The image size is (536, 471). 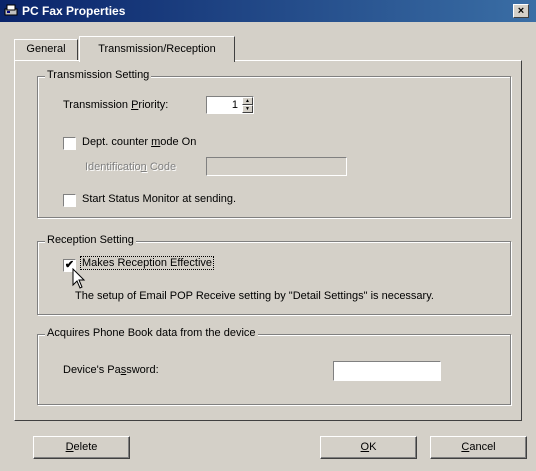 What do you see at coordinates (79, 278) in the screenshot?
I see `mouse-pointer-icon` at bounding box center [79, 278].